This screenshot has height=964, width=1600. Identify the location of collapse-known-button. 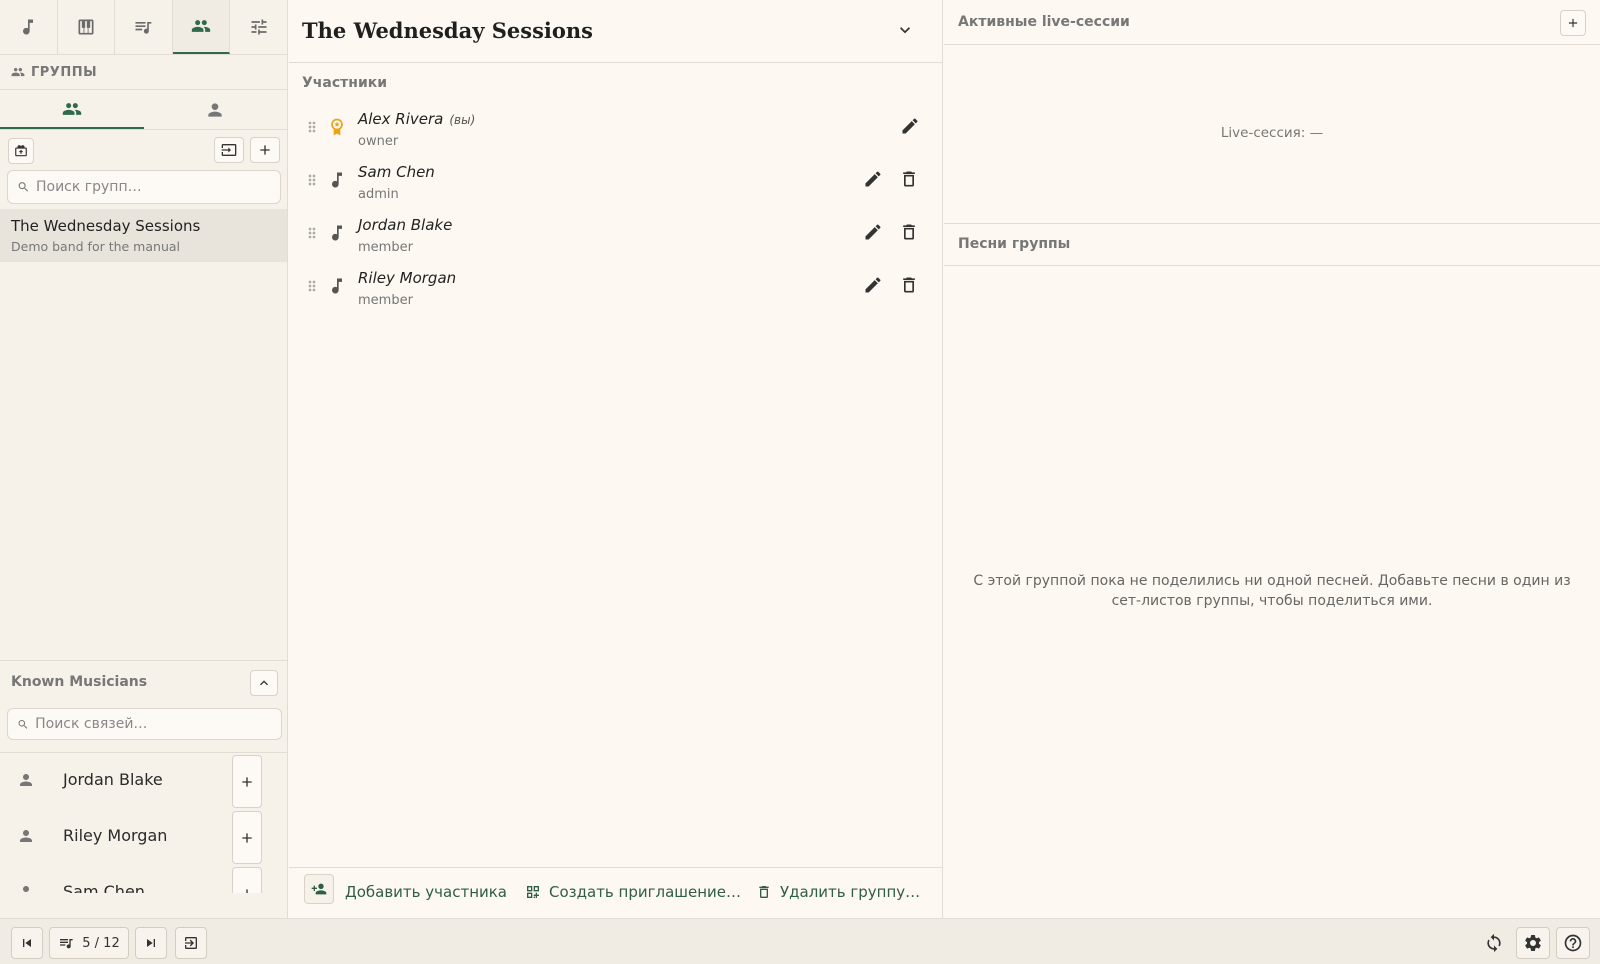
(264, 683).